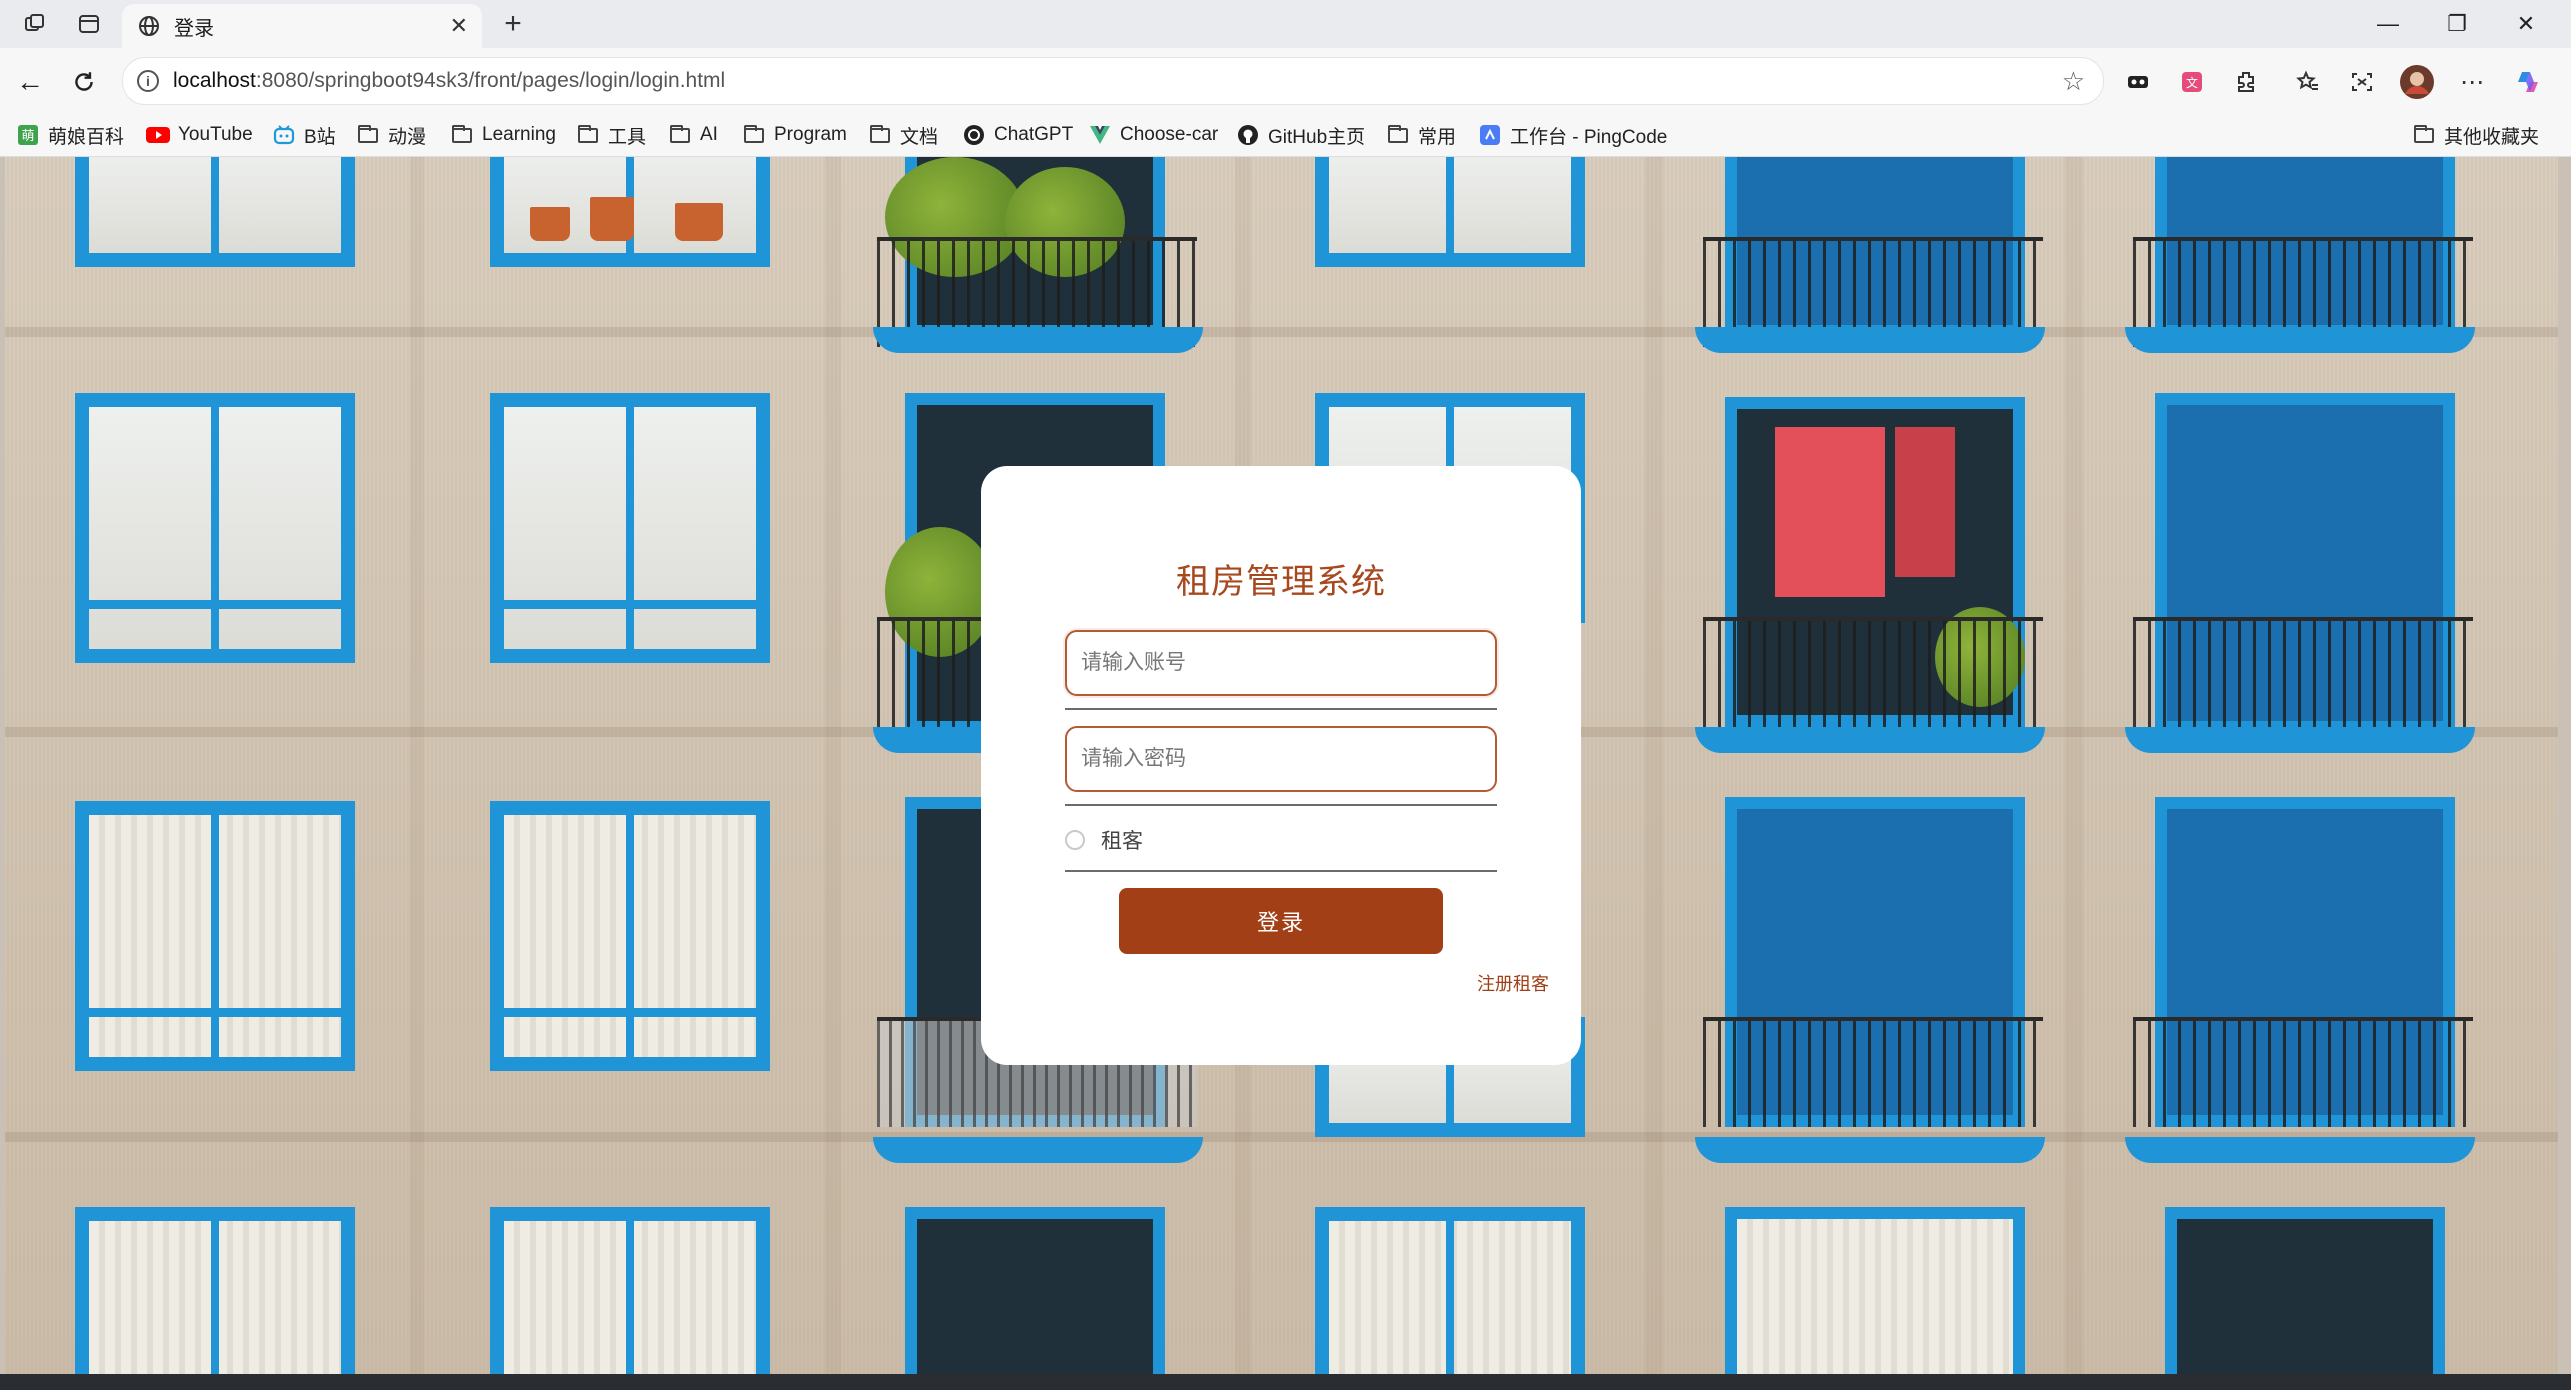 Image resolution: width=2571 pixels, height=1390 pixels. I want to click on immersive-reader-icon, so click(2138, 82).